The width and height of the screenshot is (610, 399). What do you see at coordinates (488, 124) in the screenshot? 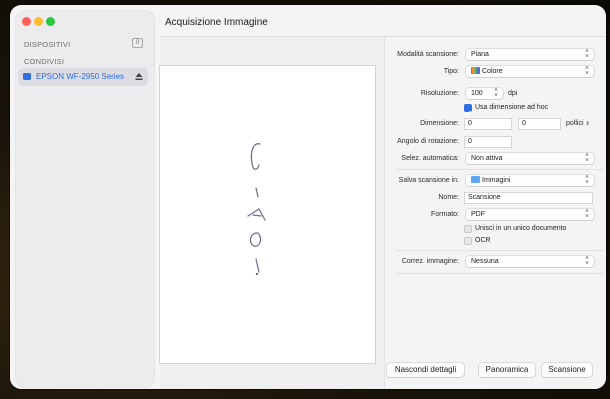
I see `size-width-input: 0` at bounding box center [488, 124].